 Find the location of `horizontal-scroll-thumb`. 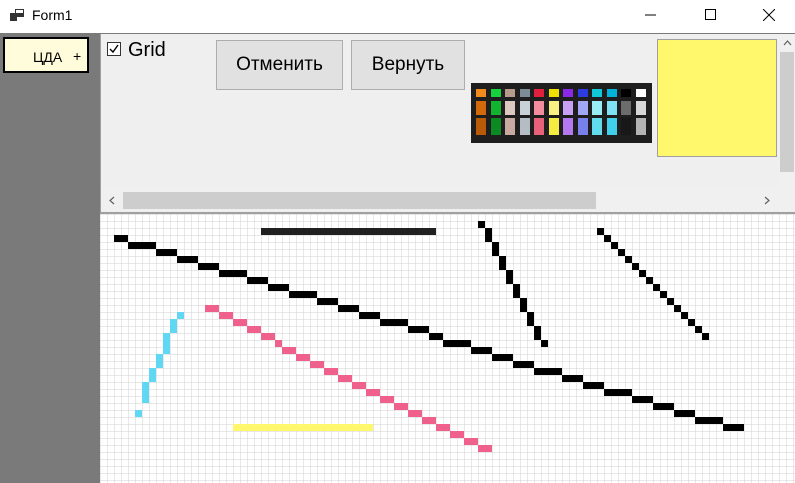

horizontal-scroll-thumb is located at coordinates (359, 200).